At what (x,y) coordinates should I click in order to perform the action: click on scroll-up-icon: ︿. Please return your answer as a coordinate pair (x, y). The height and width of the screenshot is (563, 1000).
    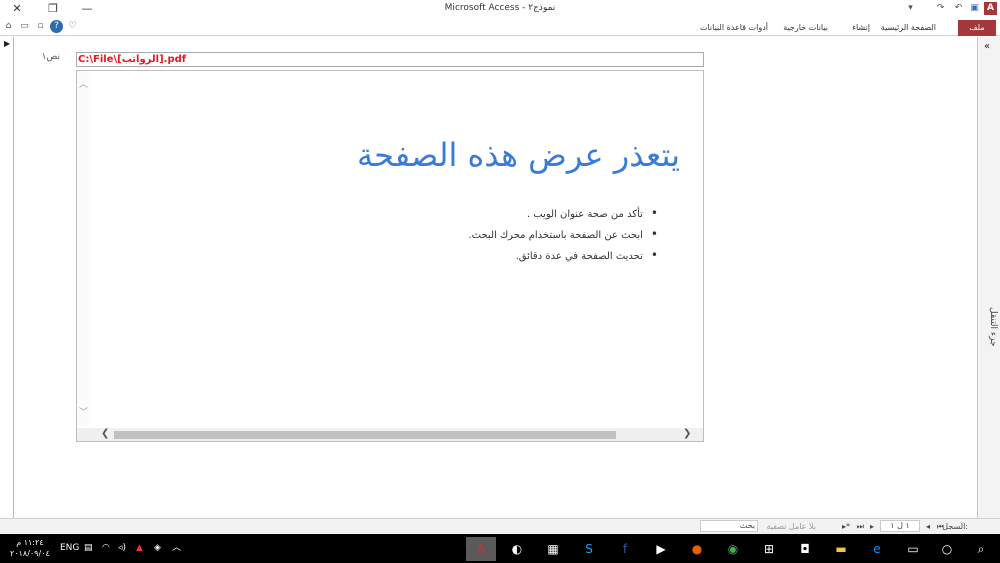
    Looking at the image, I should click on (83, 83).